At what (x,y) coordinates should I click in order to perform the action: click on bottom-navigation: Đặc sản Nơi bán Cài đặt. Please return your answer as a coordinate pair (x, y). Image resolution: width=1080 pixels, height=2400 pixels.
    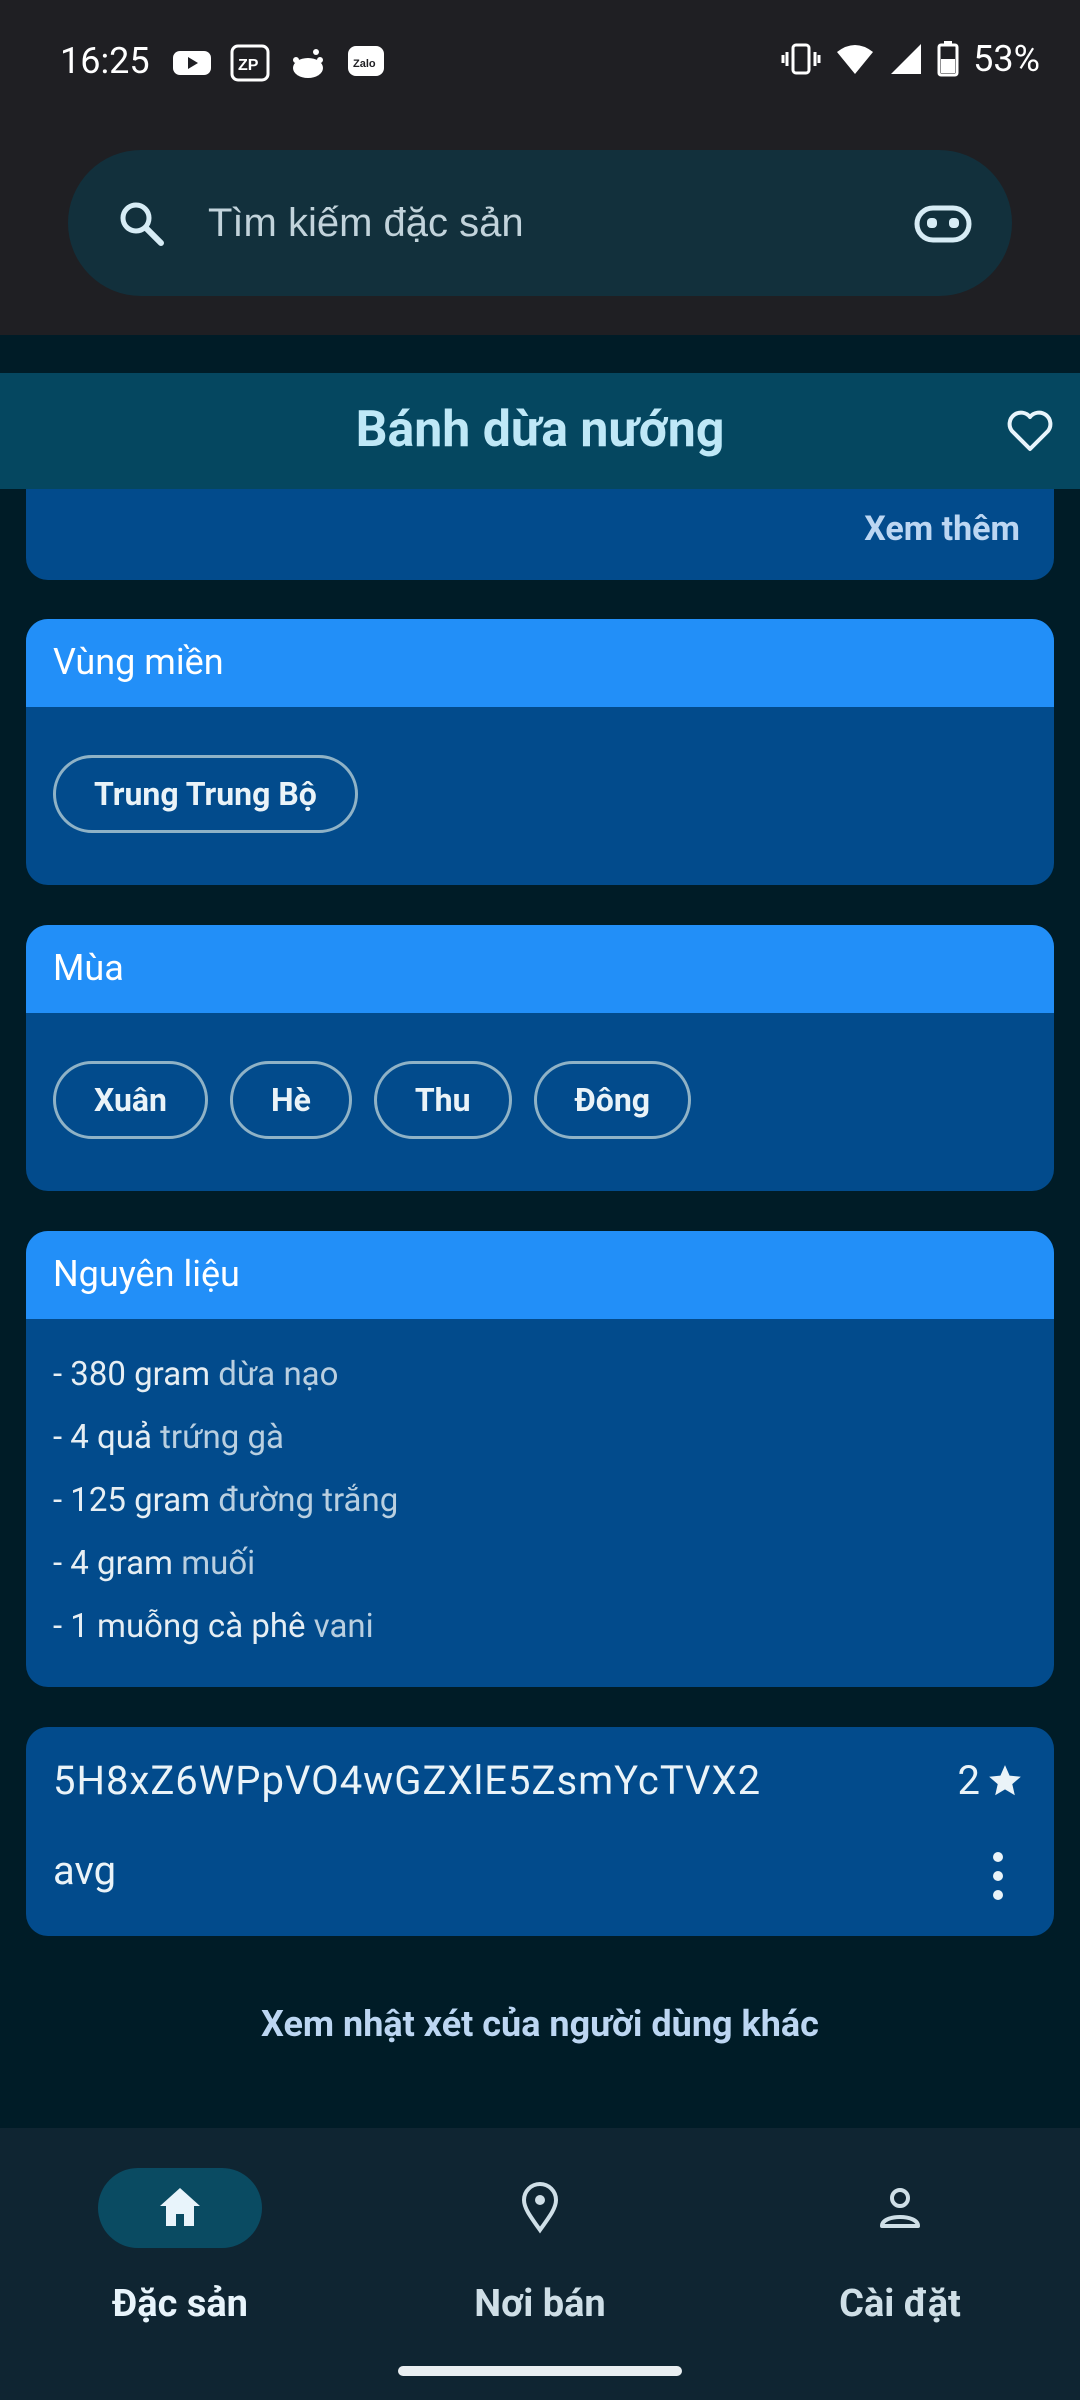
    Looking at the image, I should click on (540, 2264).